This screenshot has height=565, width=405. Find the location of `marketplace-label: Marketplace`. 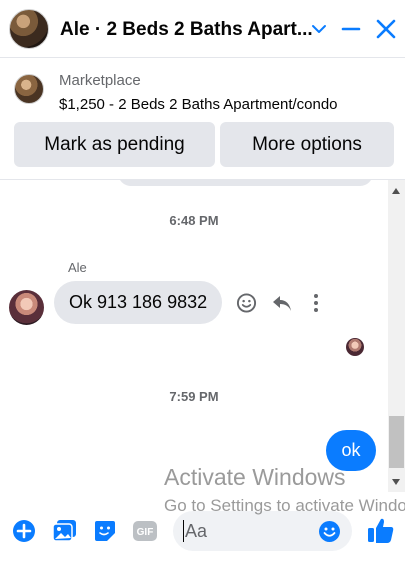

marketplace-label: Marketplace is located at coordinates (100, 80).